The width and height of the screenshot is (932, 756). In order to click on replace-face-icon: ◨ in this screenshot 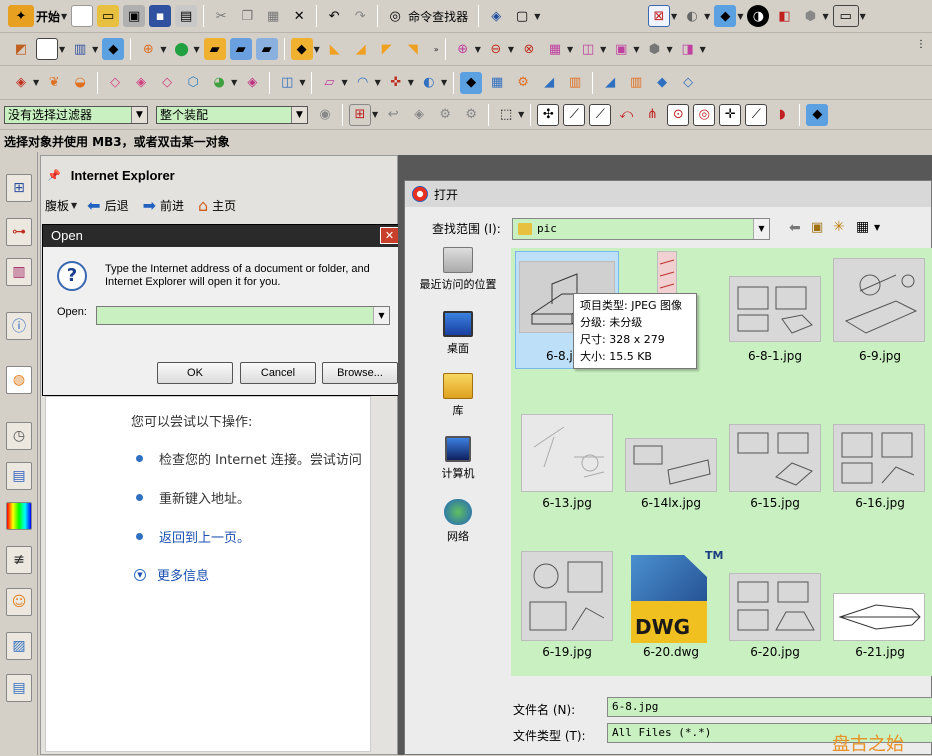, I will do `click(688, 49)`.